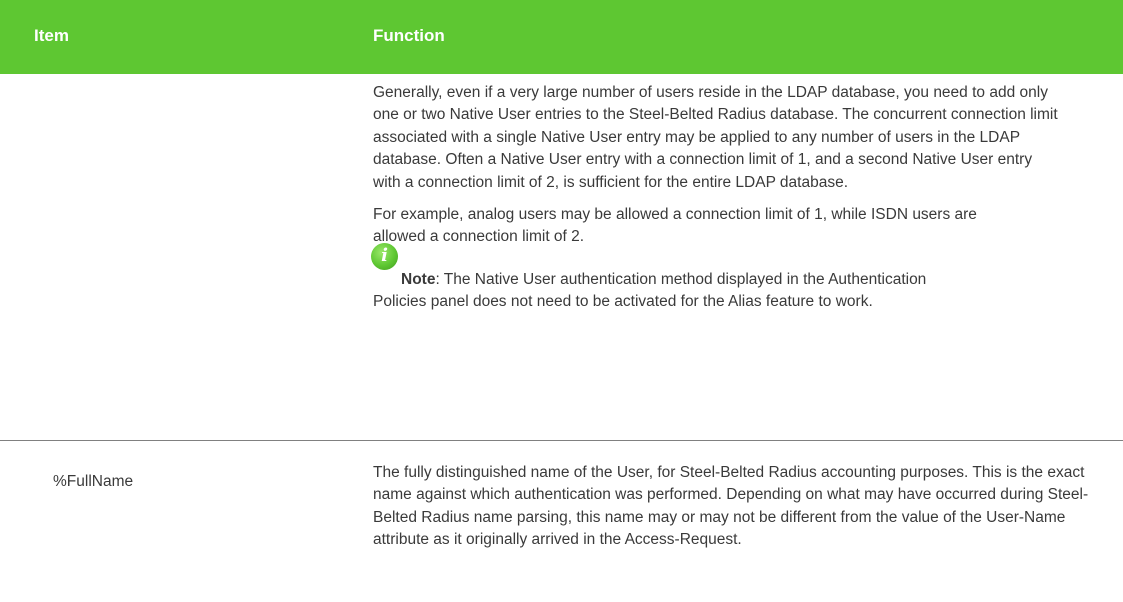  What do you see at coordinates (418, 279) in the screenshot?
I see `note-label: Note` at bounding box center [418, 279].